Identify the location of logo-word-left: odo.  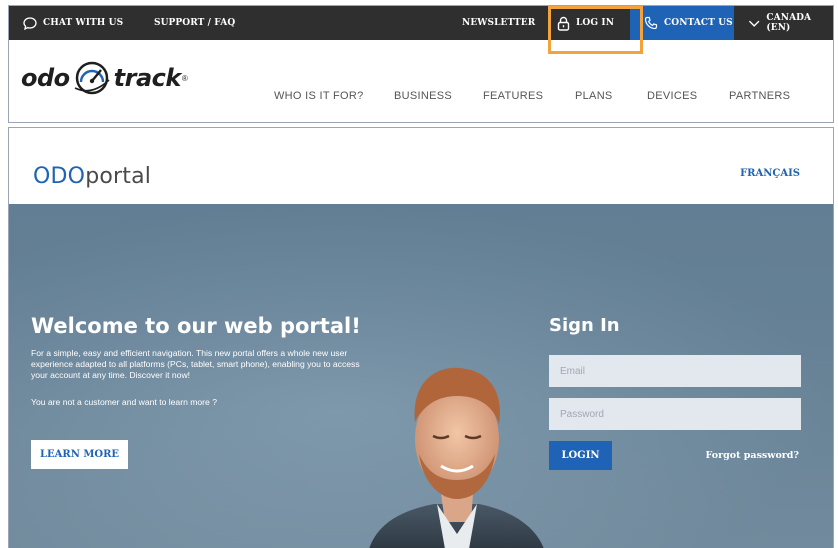
(45, 78).